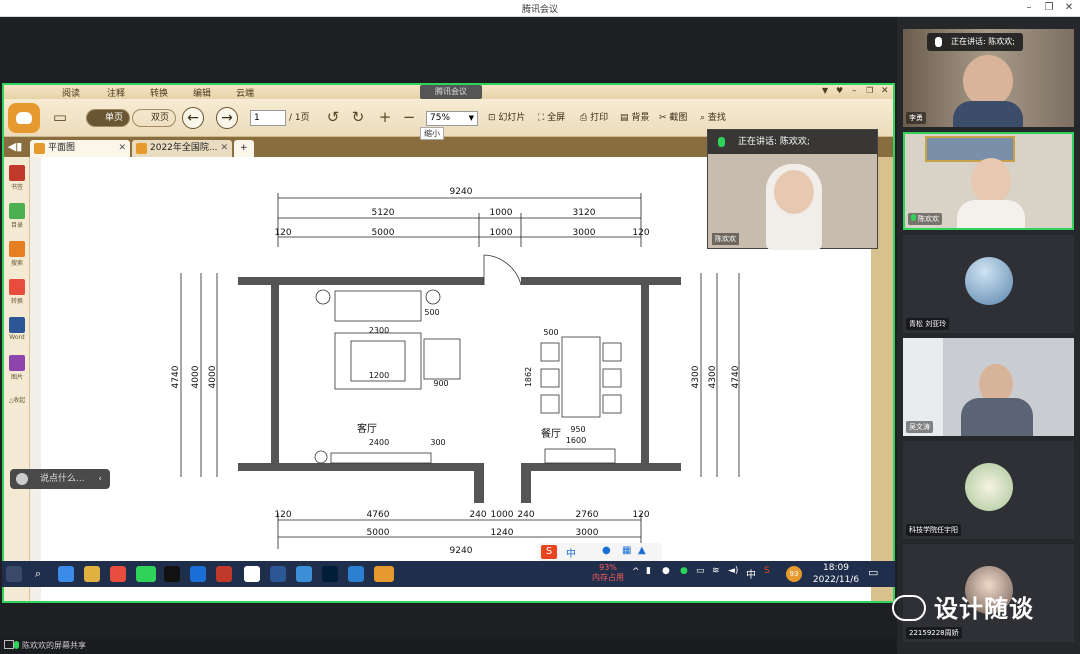 The image size is (1080, 654). I want to click on ime-mic-icon: ●, so click(606, 550).